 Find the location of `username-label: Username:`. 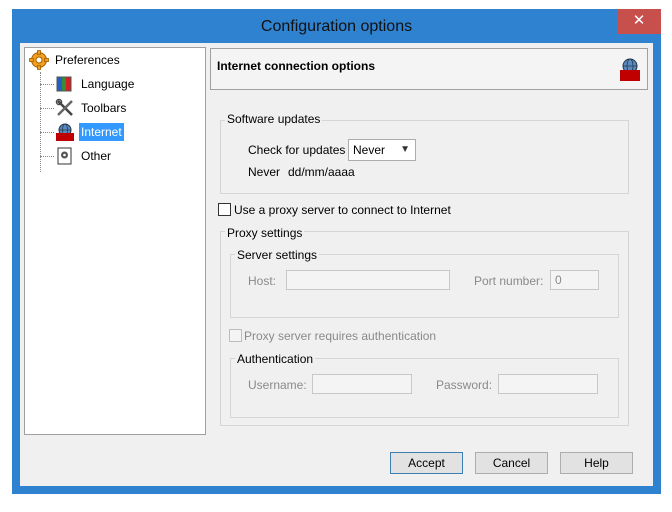

username-label: Username: is located at coordinates (277, 385).